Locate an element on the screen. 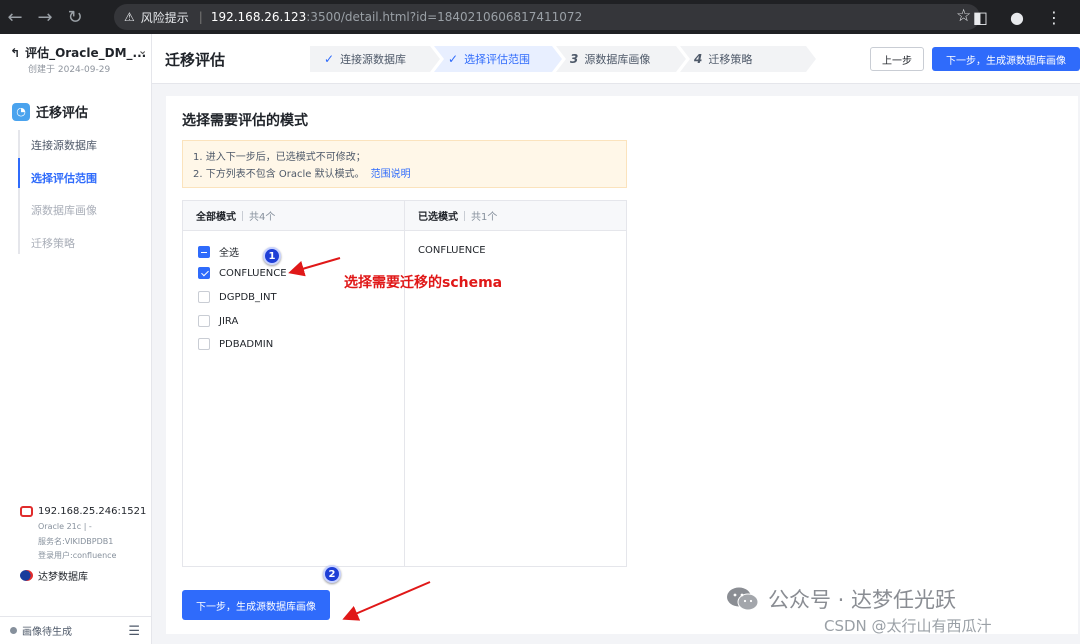 The width and height of the screenshot is (1080, 644). schema-option-dgpdb-int: DGPDB_INT is located at coordinates (237, 297).